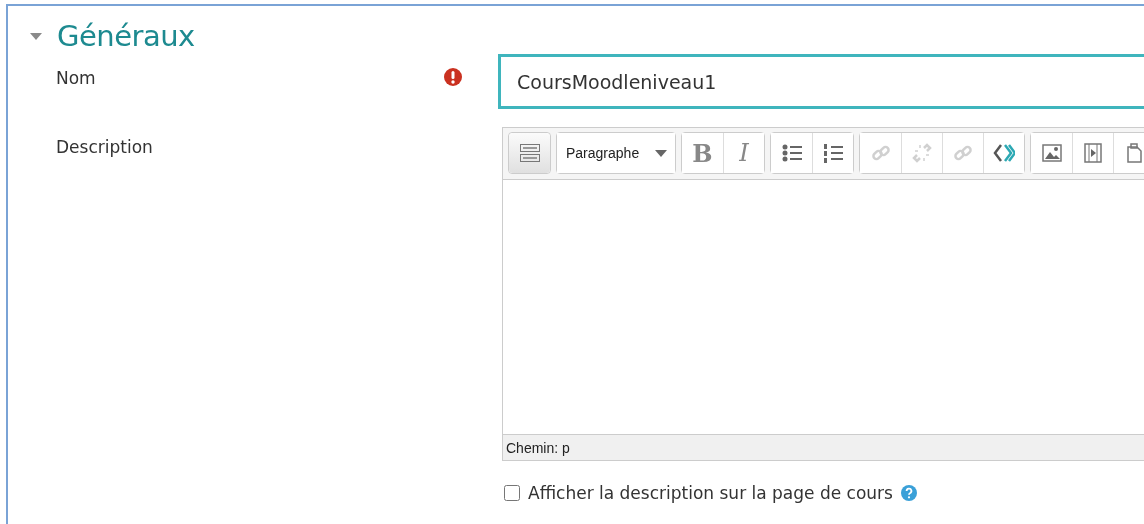  I want to click on italic-button: I, so click(743, 153).